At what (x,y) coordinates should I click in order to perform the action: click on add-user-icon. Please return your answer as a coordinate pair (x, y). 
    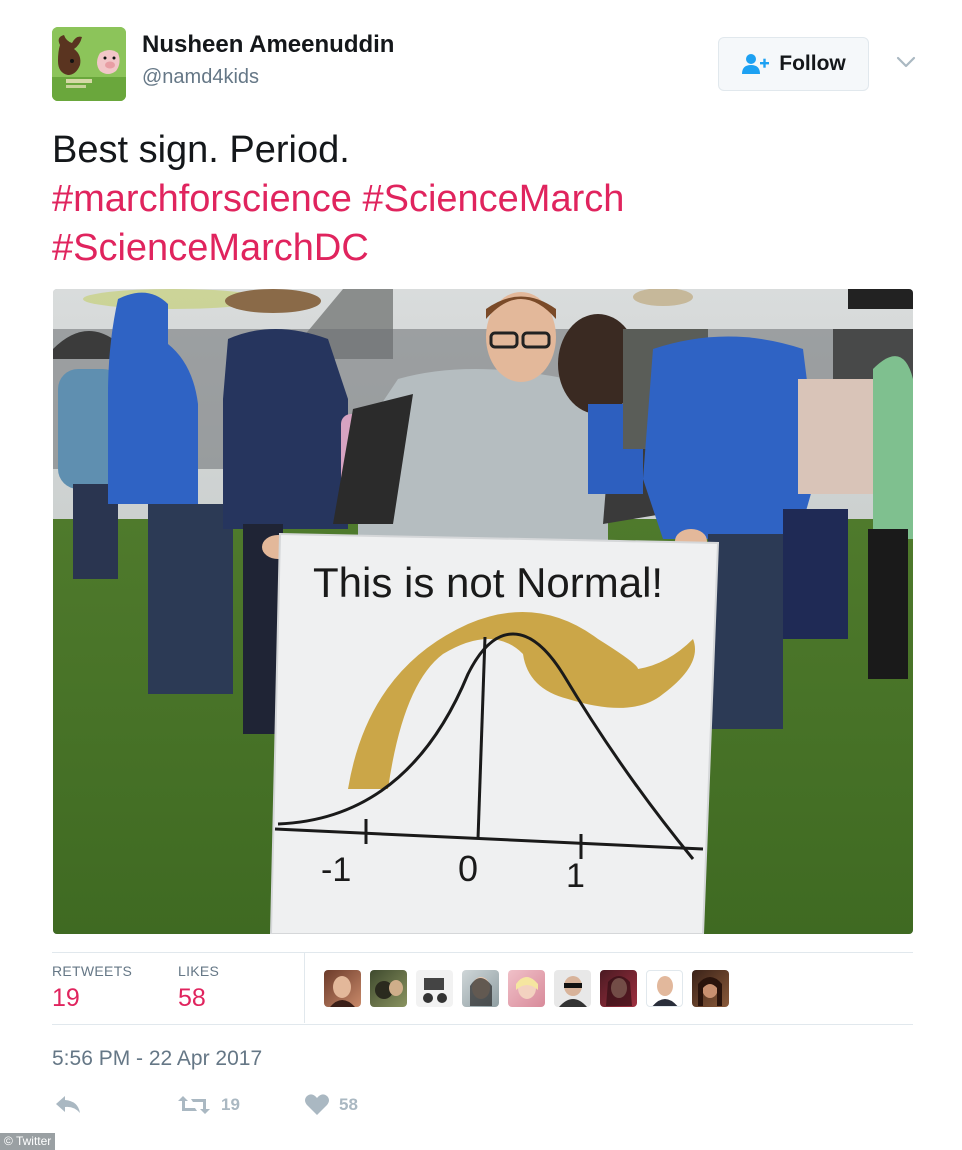
    Looking at the image, I should click on (756, 64).